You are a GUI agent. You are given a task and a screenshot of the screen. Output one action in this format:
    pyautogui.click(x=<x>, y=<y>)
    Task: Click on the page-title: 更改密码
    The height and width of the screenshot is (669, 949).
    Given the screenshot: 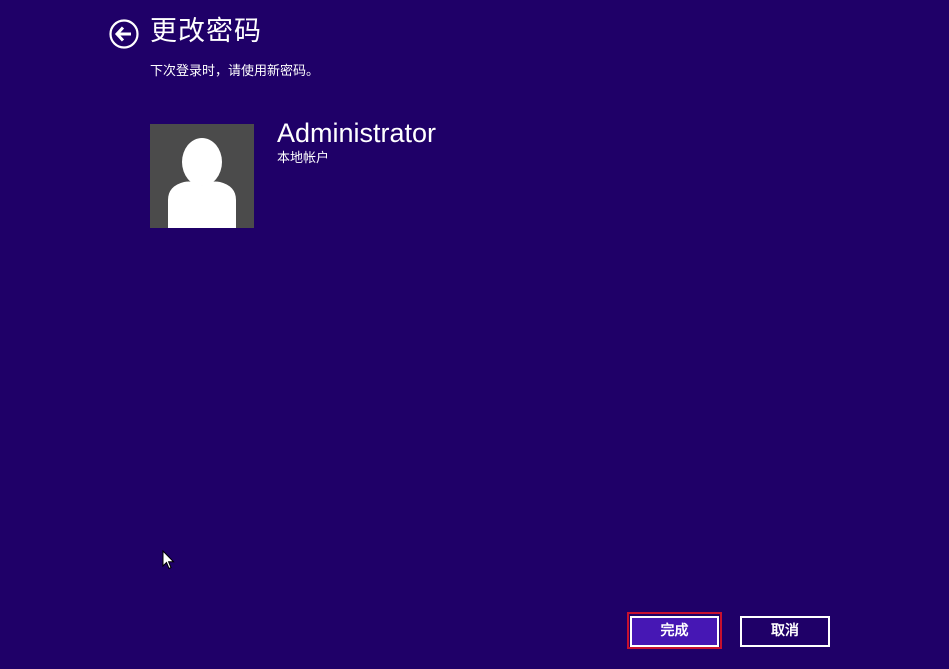 What is the action you would take?
    pyautogui.click(x=206, y=31)
    